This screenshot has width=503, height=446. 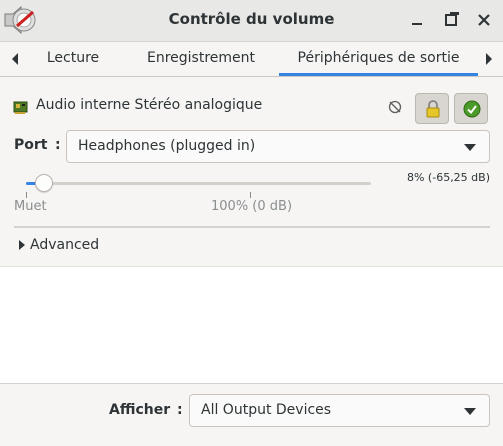 I want to click on port-label: Port, so click(x=31, y=145).